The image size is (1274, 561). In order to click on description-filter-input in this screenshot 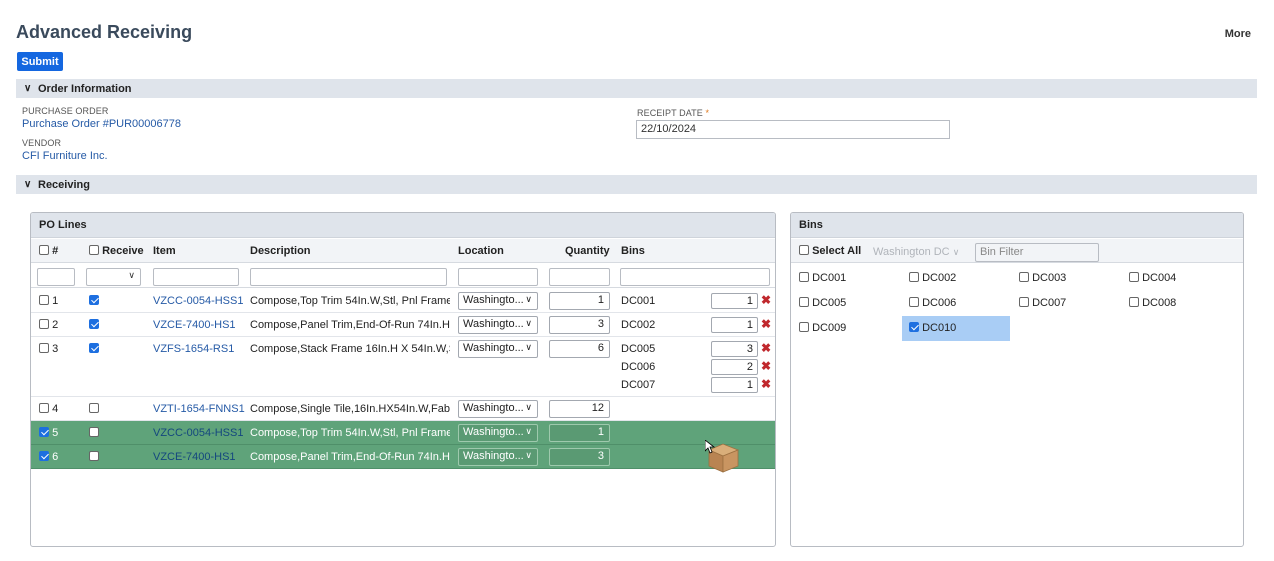, I will do `click(348, 277)`.